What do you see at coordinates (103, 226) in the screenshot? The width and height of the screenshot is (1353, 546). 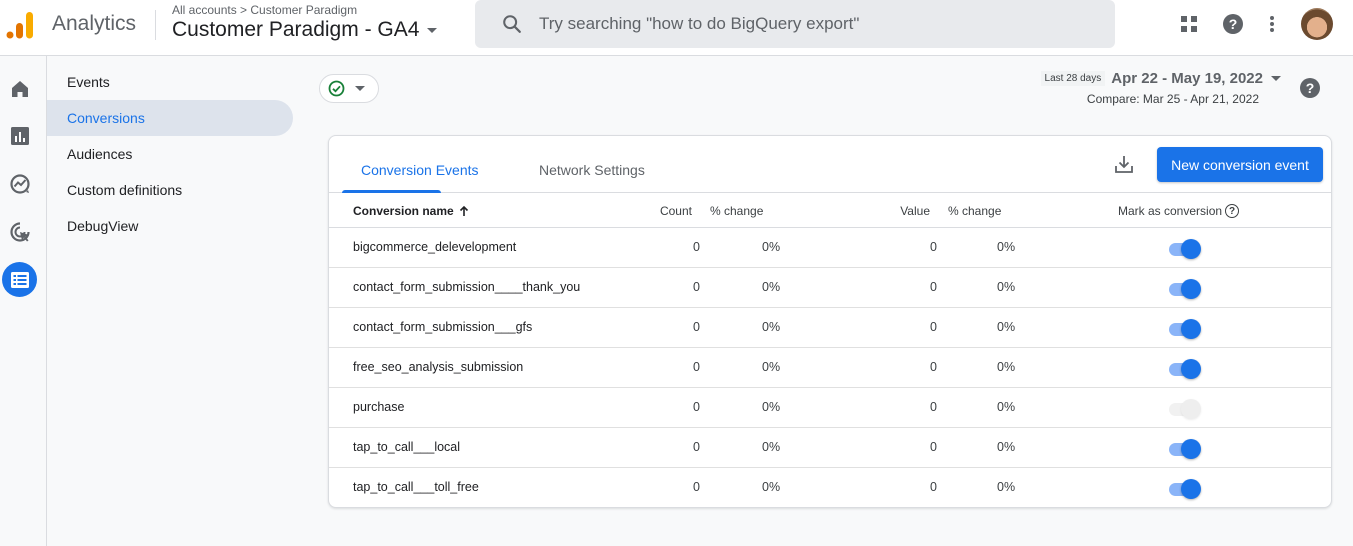 I see `subnav-label: DebugView` at bounding box center [103, 226].